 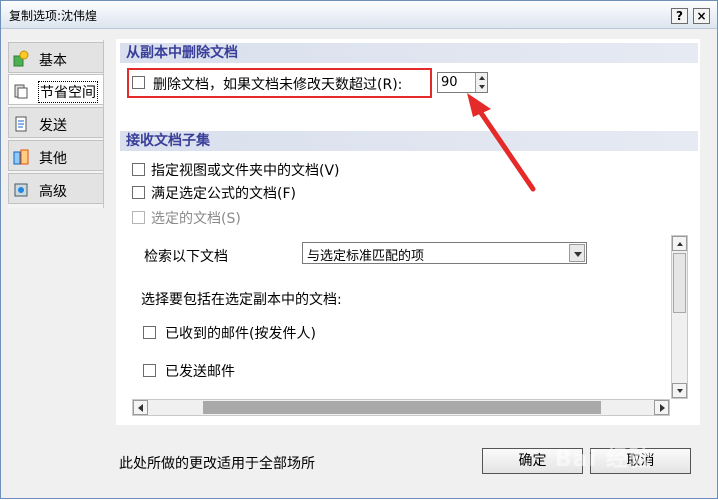 I want to click on scroll-down-button, so click(x=679, y=390).